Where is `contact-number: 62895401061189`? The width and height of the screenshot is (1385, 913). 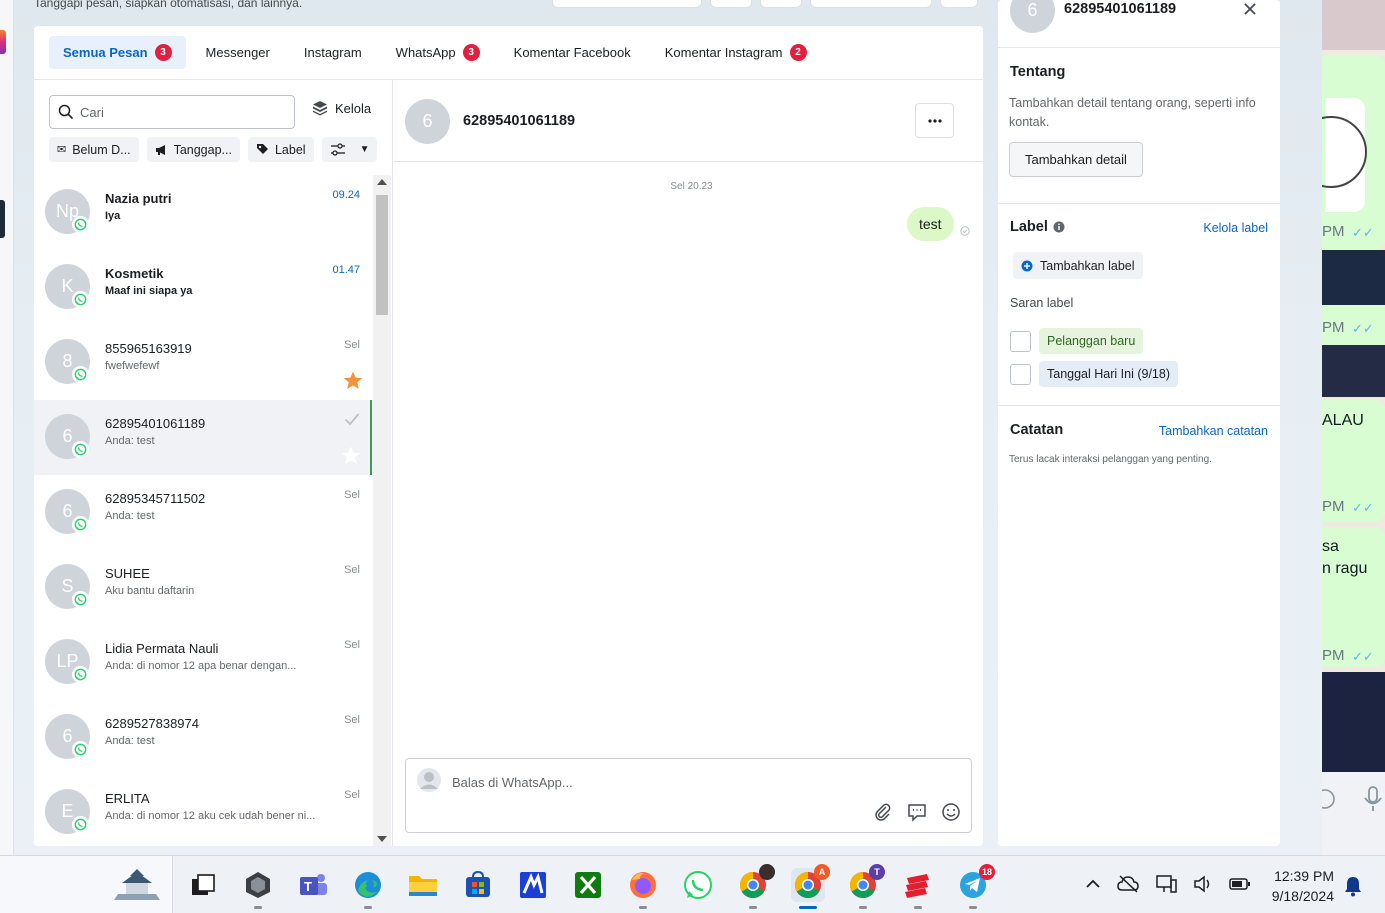
contact-number: 62895401061189 is located at coordinates (1120, 9).